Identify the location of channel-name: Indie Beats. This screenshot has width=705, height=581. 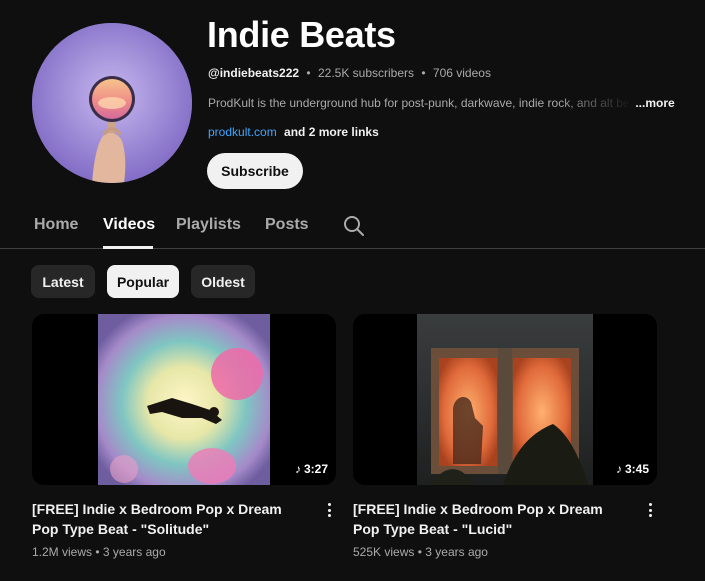
(301, 34).